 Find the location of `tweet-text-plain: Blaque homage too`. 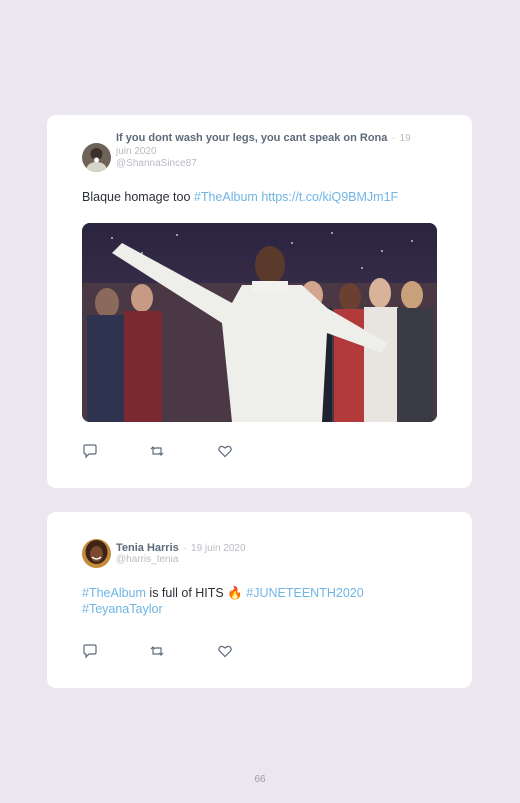

tweet-text-plain: Blaque homage too is located at coordinates (138, 197).